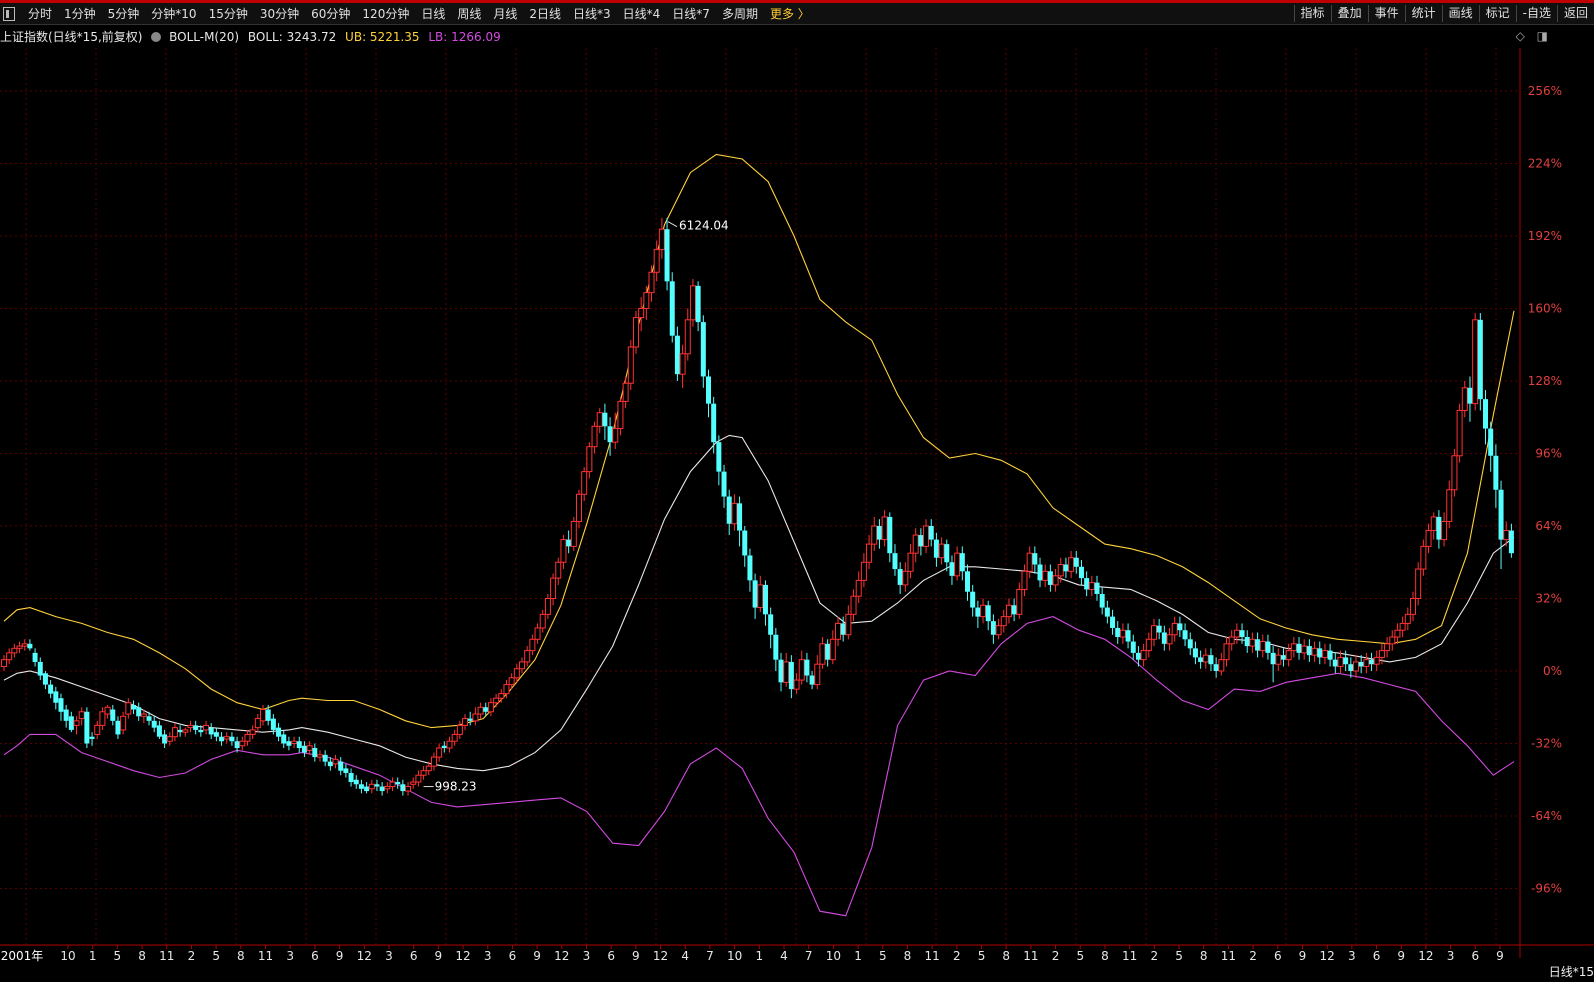 The height and width of the screenshot is (982, 1594). What do you see at coordinates (71, 37) in the screenshot?
I see `index-name: 上证指数(日线*15,前复权)` at bounding box center [71, 37].